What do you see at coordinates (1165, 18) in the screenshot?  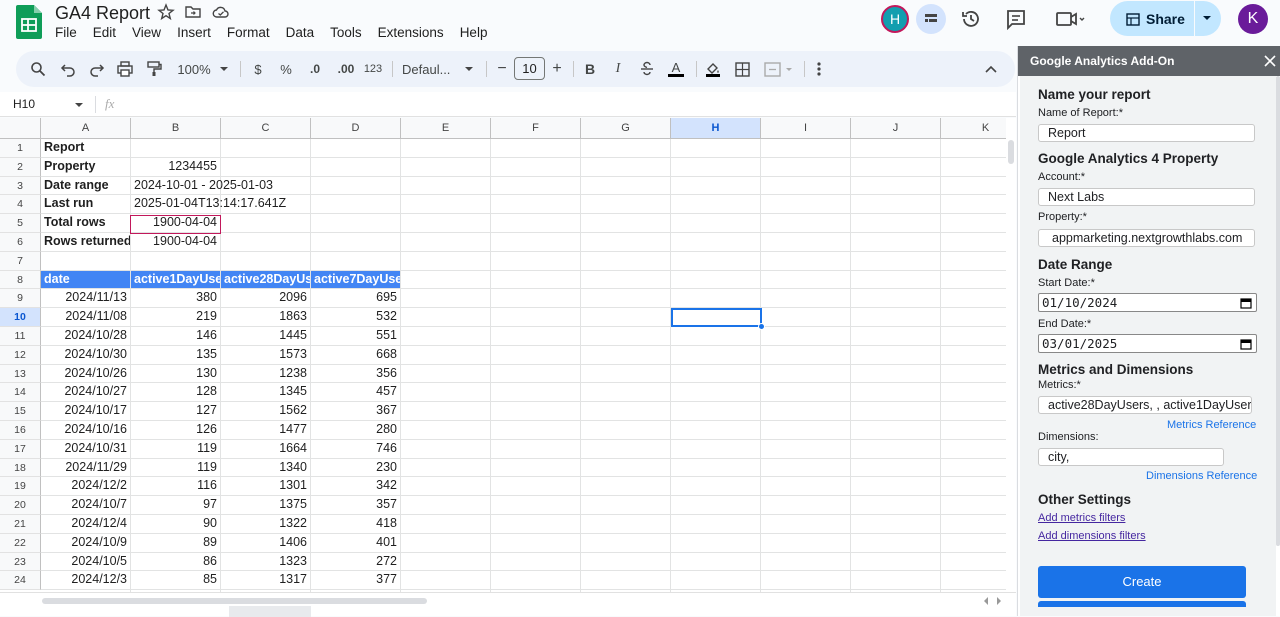 I see `share-button: Share` at bounding box center [1165, 18].